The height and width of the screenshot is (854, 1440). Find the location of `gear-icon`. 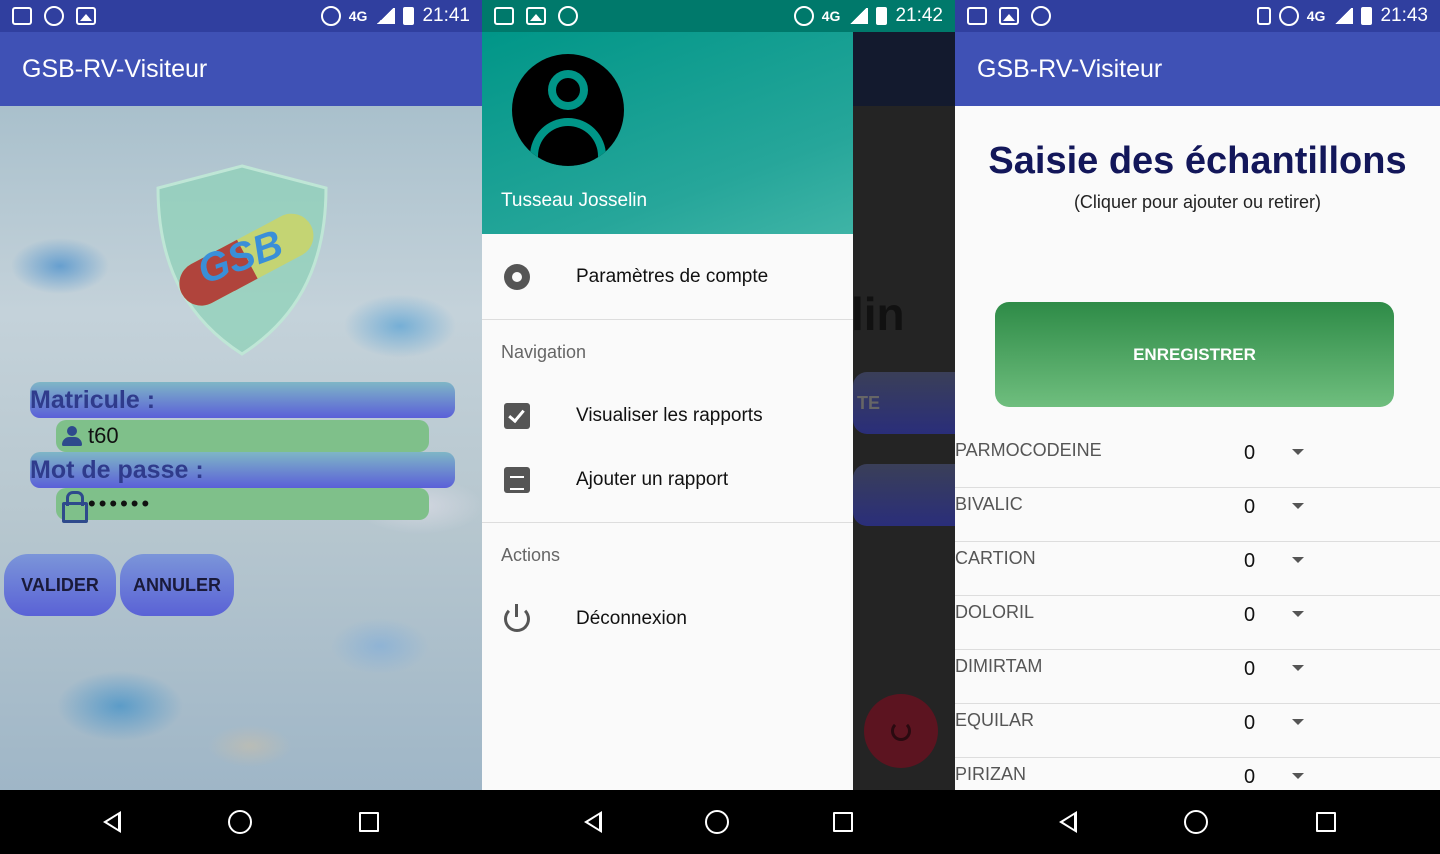

gear-icon is located at coordinates (517, 277).